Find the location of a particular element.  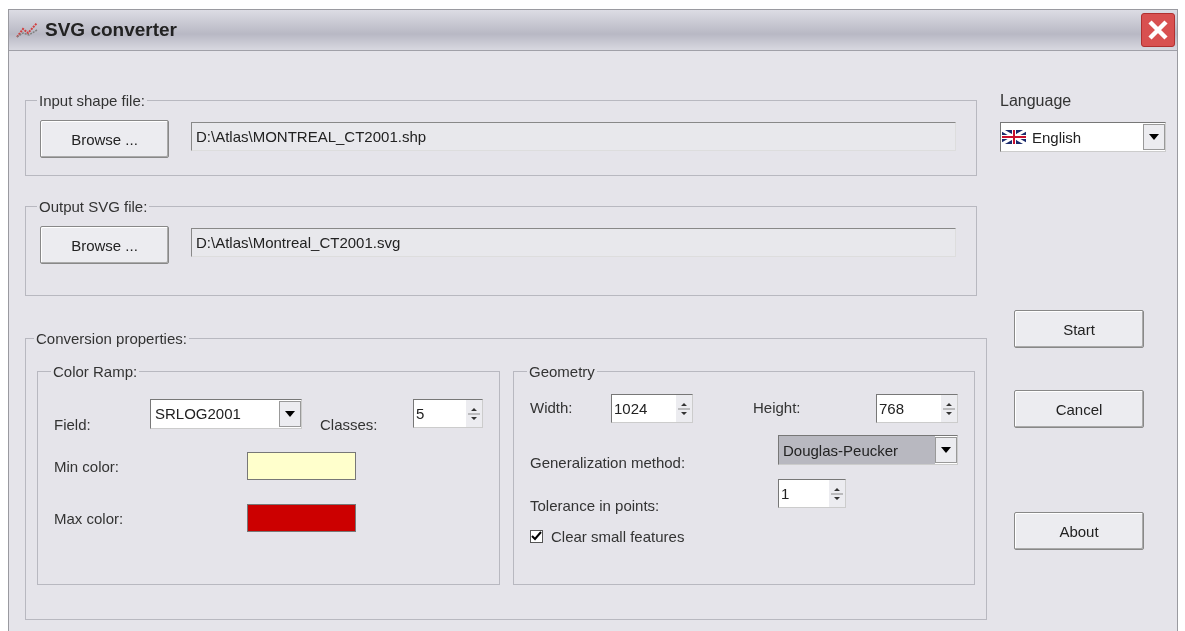

color-label: Min color: is located at coordinates (87, 466).